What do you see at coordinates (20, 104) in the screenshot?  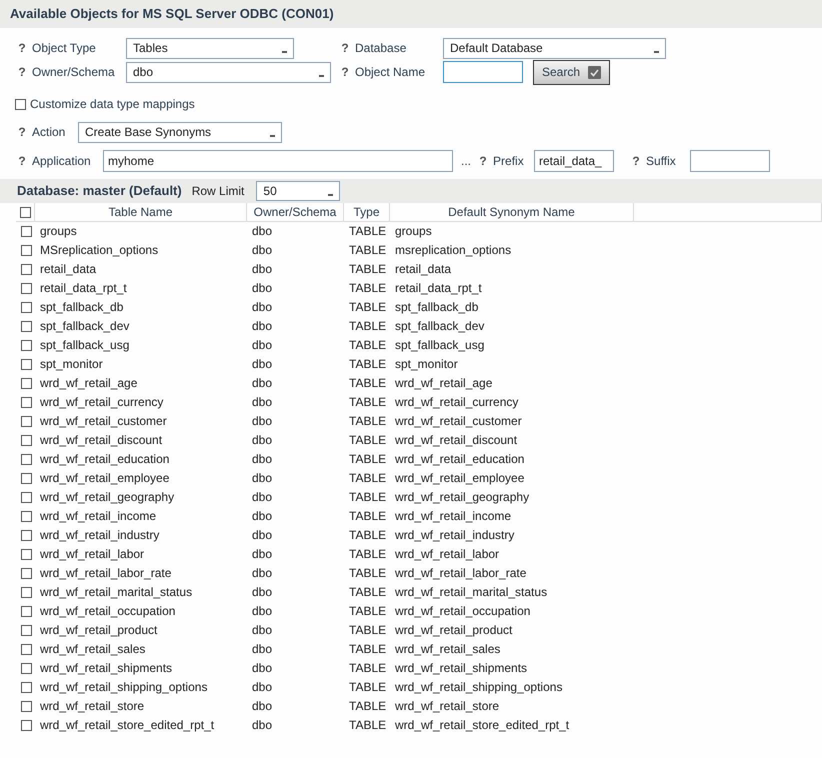 I see `checkbox` at bounding box center [20, 104].